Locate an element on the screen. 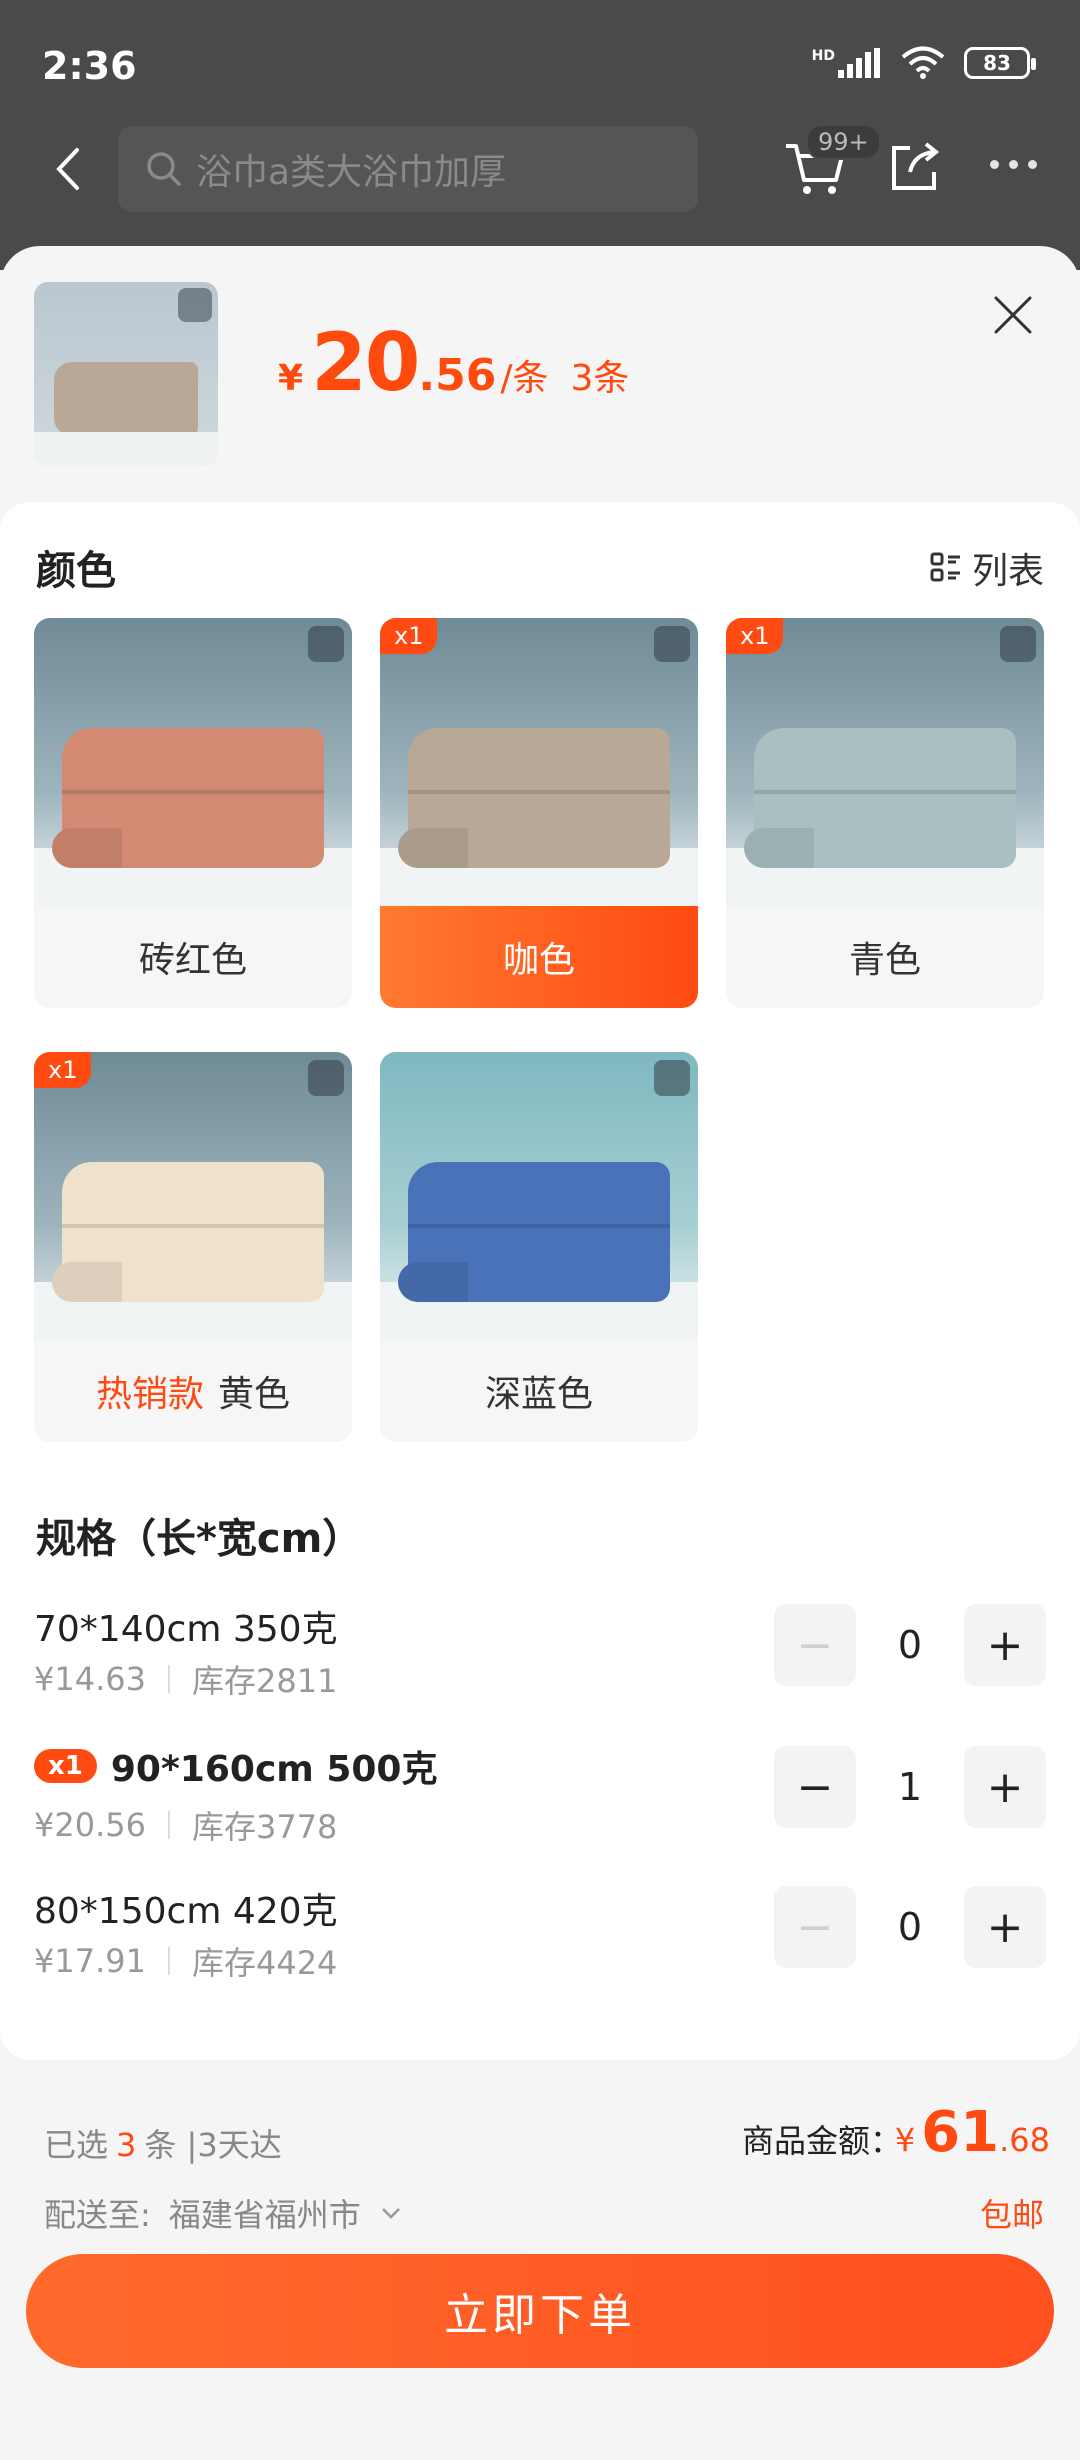 Image resolution: width=1080 pixels, height=2460 pixels. delivery-address-selector: 配送至: 福建省福州市 is located at coordinates (223, 2213).